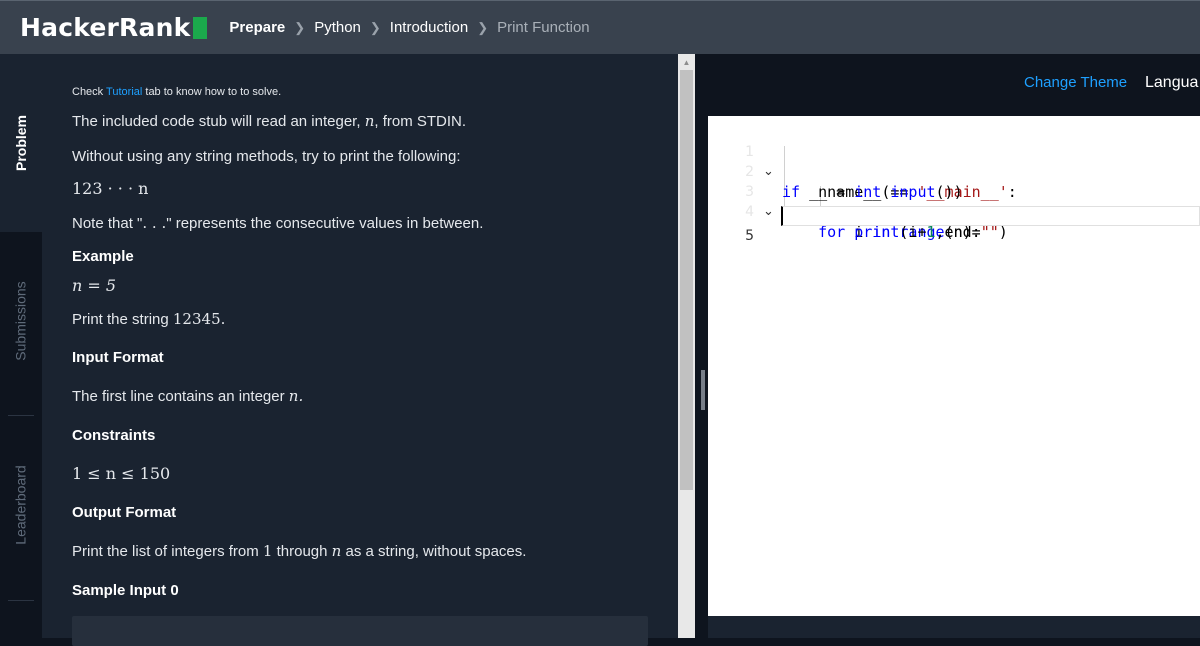  What do you see at coordinates (154, 223) in the screenshot?
I see `math-dots: . . .` at bounding box center [154, 223].